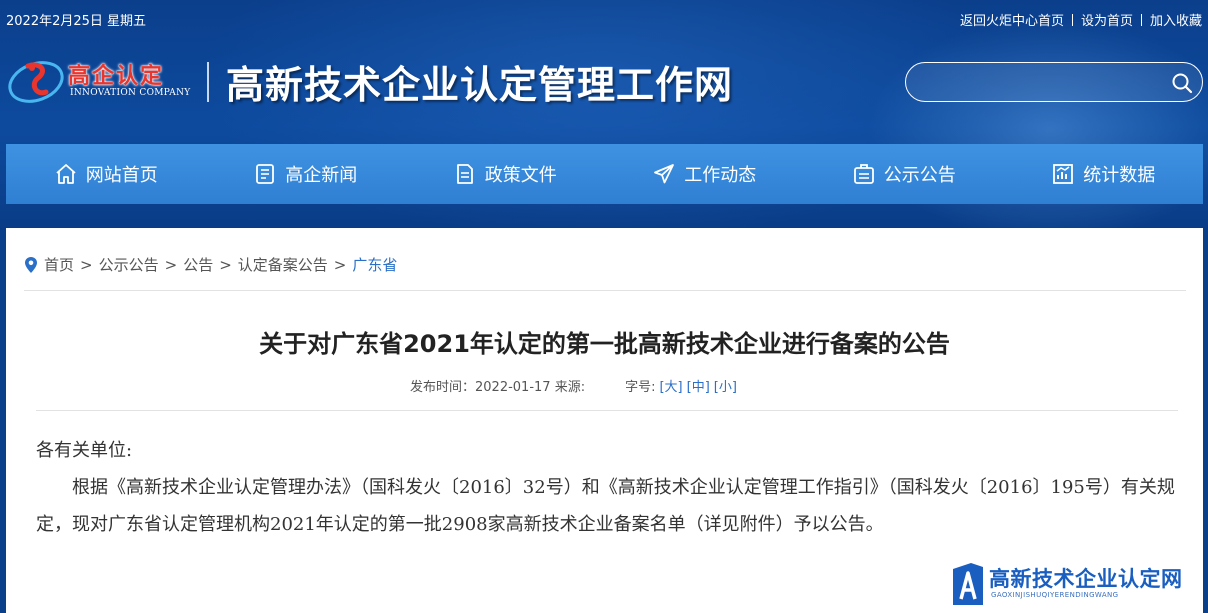 Image resolution: width=1208 pixels, height=613 pixels. I want to click on nav-label: 网站首页, so click(121, 175).